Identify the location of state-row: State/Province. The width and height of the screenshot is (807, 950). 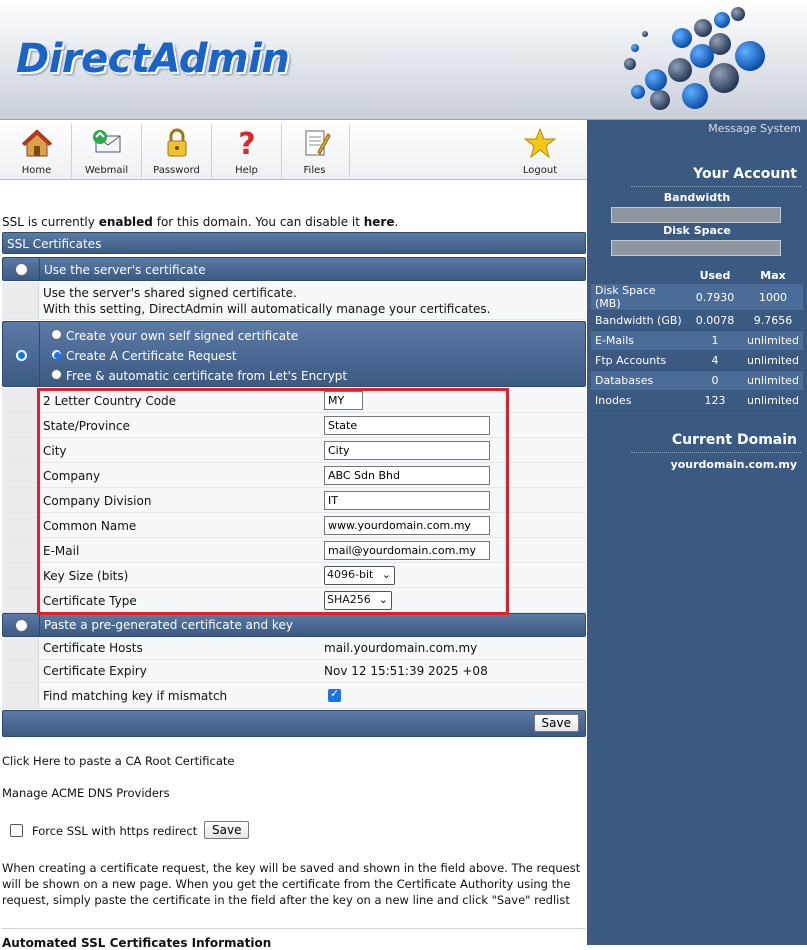
(294, 425).